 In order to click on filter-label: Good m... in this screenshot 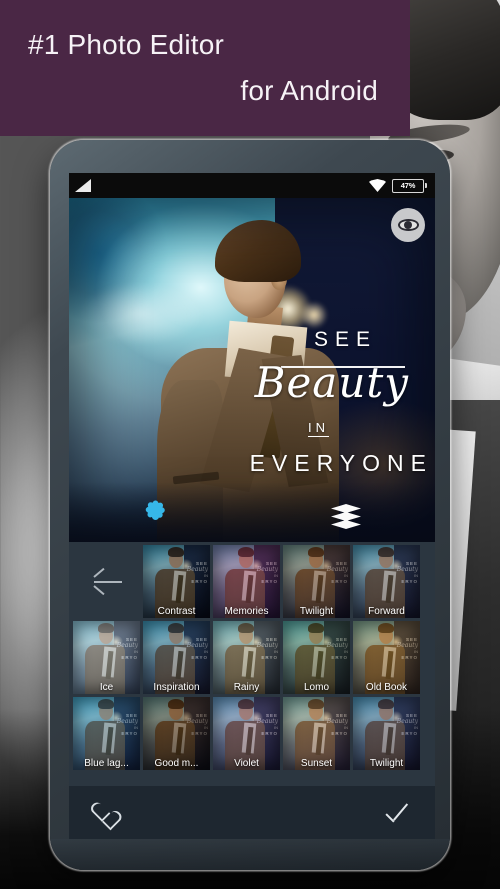, I will do `click(176, 763)`.